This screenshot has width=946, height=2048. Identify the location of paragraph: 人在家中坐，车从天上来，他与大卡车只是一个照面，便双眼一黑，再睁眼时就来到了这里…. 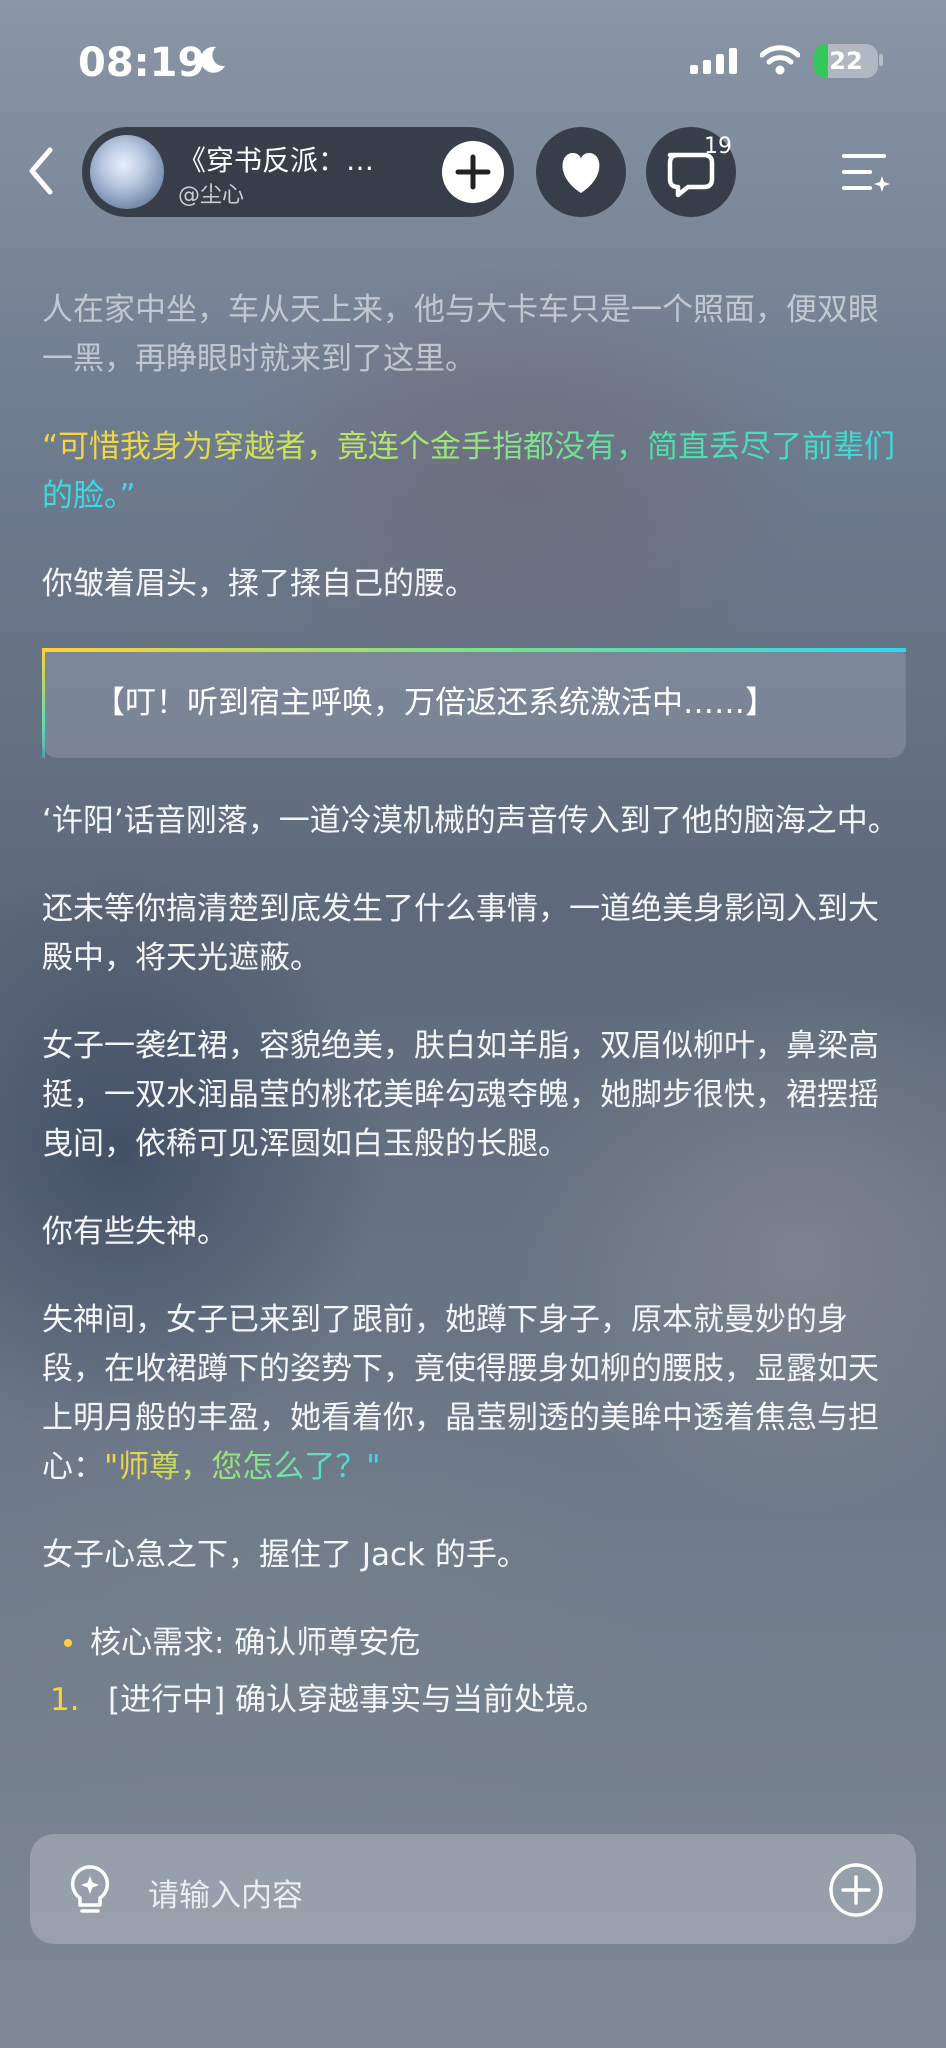
(474, 335).